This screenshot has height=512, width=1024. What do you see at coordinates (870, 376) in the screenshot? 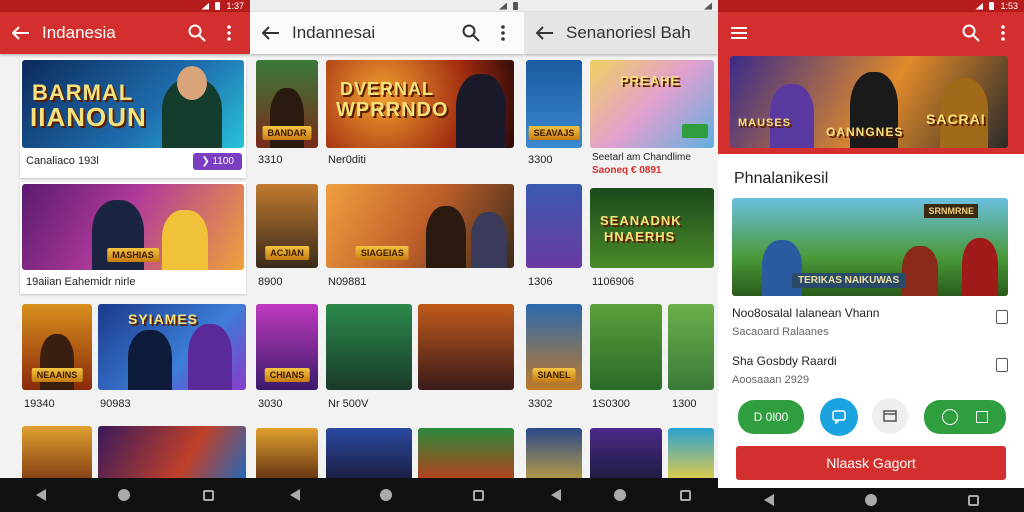
I see `list-item: Sha Gosbdy Raardi Aoosaaan 2929` at bounding box center [870, 376].